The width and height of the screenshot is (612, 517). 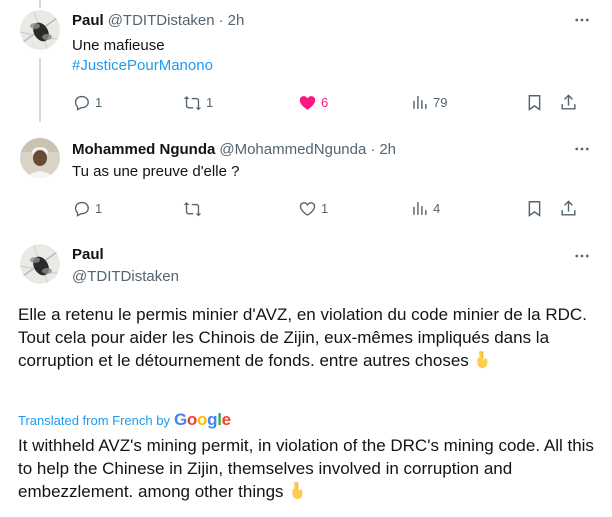 I want to click on like-button: 6, so click(x=313, y=102).